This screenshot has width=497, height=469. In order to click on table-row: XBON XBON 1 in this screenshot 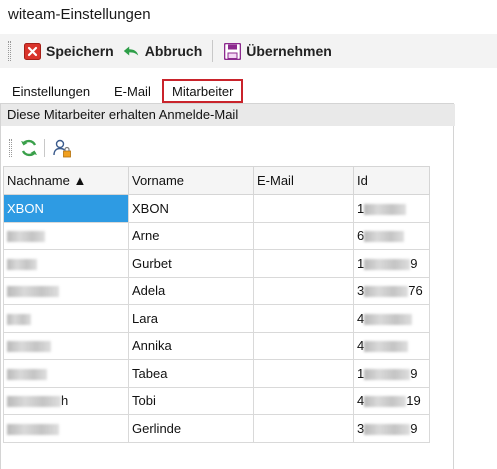, I will do `click(216, 208)`.